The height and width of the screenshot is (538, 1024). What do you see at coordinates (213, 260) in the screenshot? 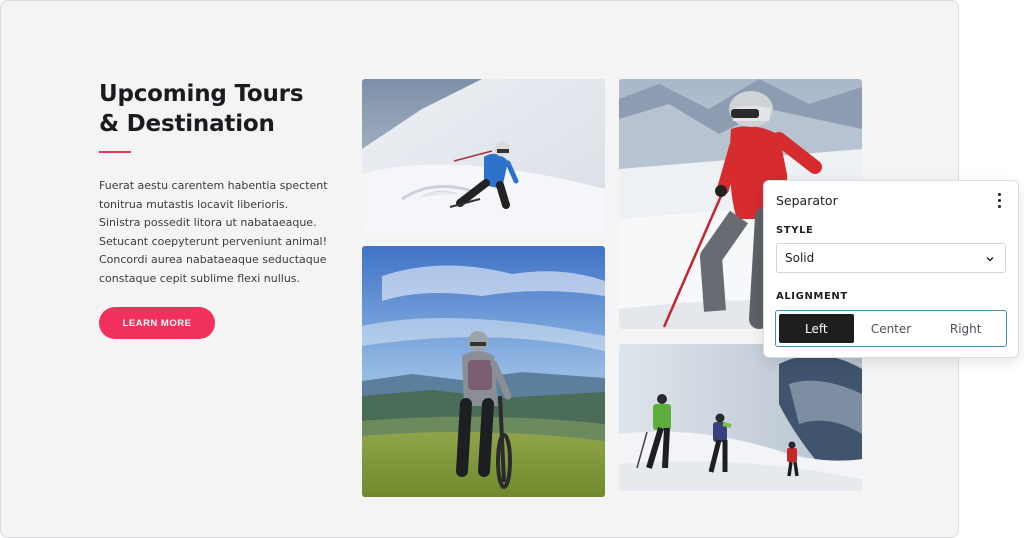
I see `description-line: Concordi aurea nabataeaque seductaque` at bounding box center [213, 260].